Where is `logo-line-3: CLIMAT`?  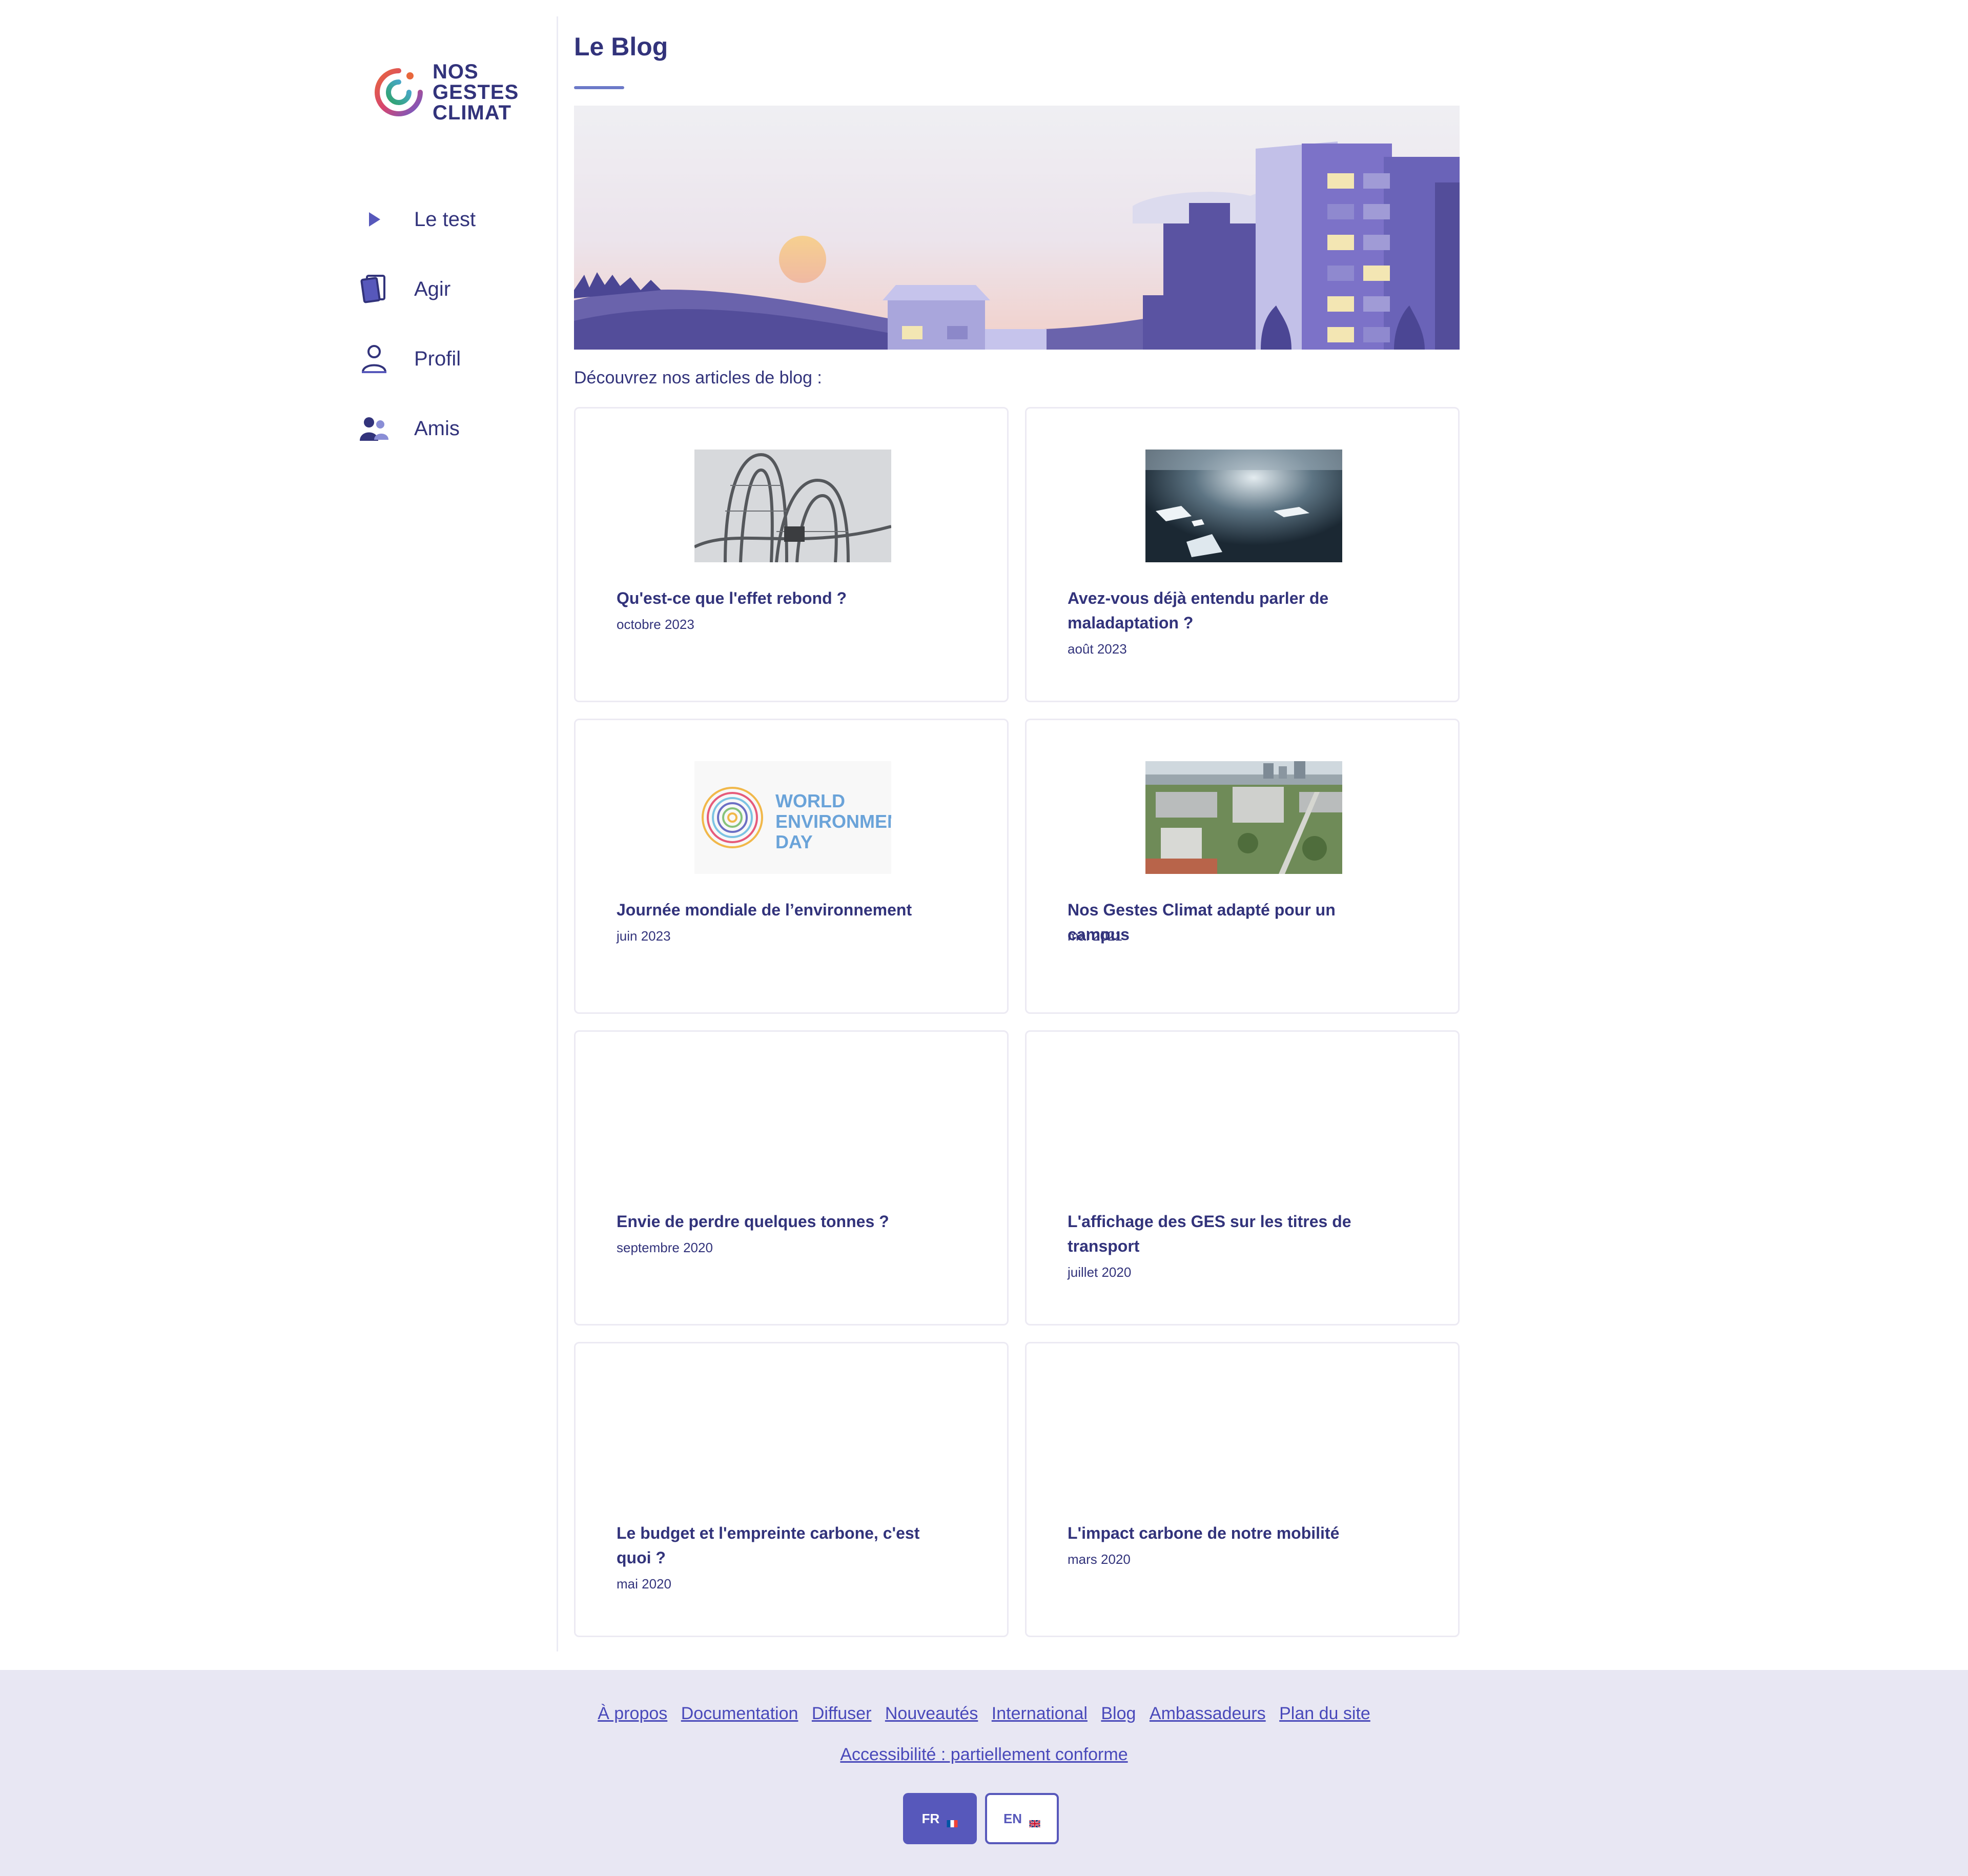 logo-line-3: CLIMAT is located at coordinates (472, 112).